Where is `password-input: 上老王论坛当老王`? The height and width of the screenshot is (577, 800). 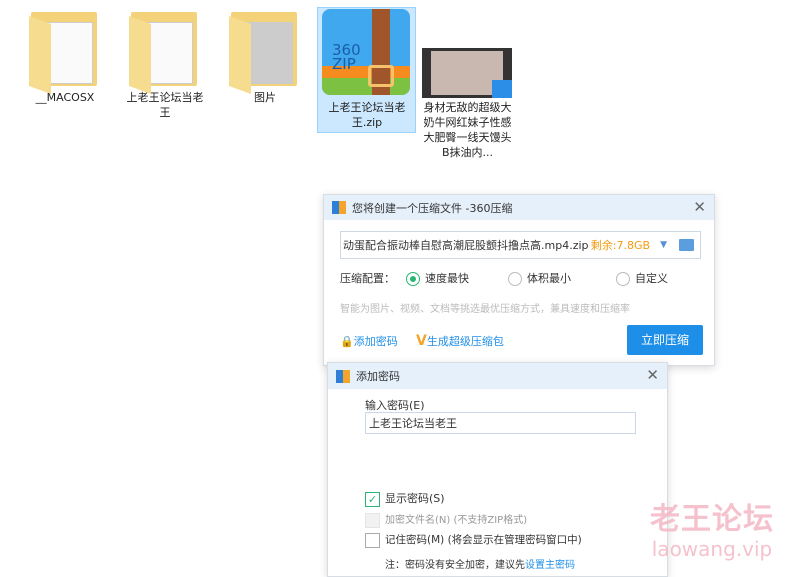 password-input: 上老王论坛当老王 is located at coordinates (500, 423).